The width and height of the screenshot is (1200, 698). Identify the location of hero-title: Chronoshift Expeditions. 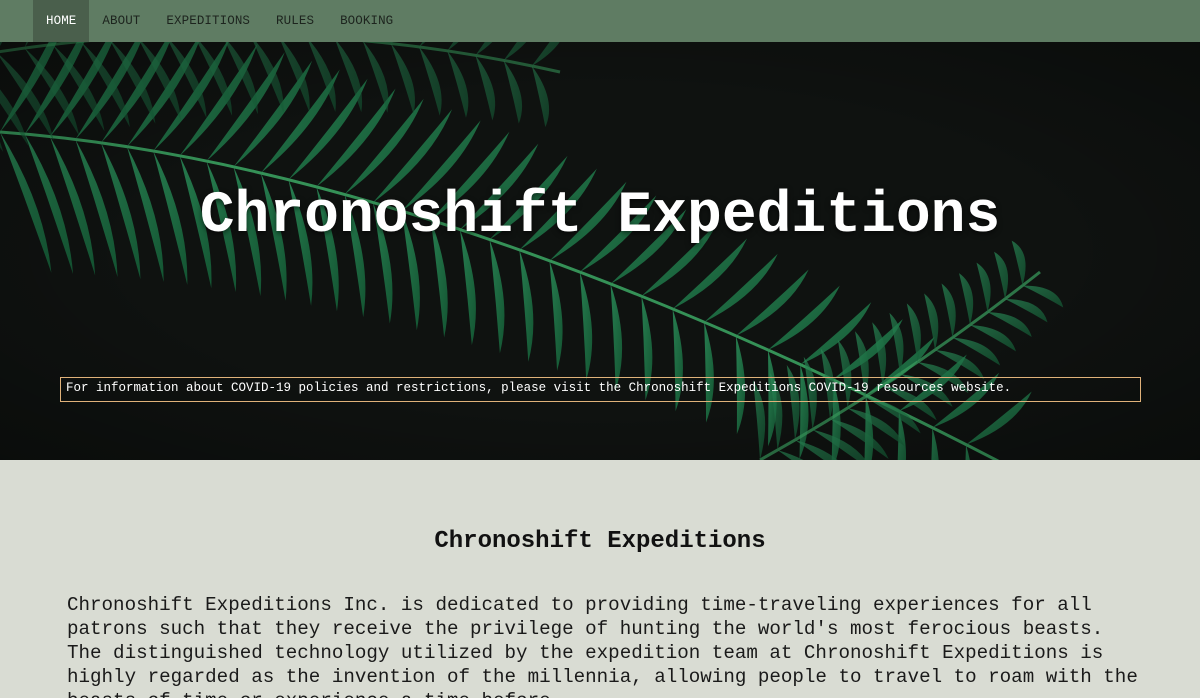
(600, 216).